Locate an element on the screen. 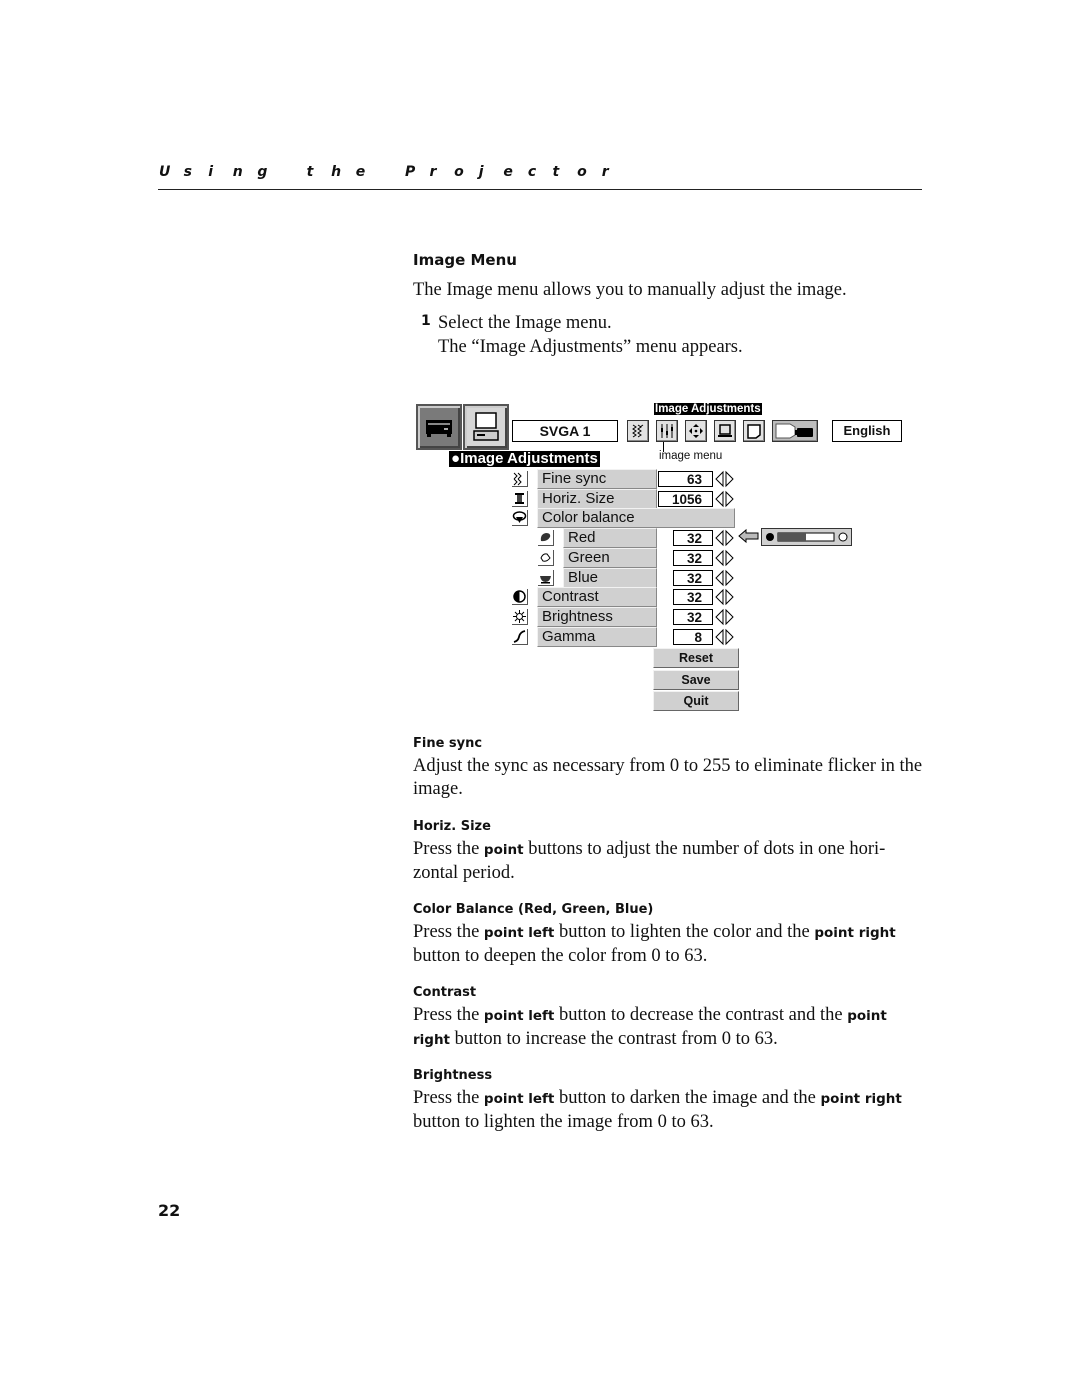  red-level-slider is located at coordinates (806, 537).